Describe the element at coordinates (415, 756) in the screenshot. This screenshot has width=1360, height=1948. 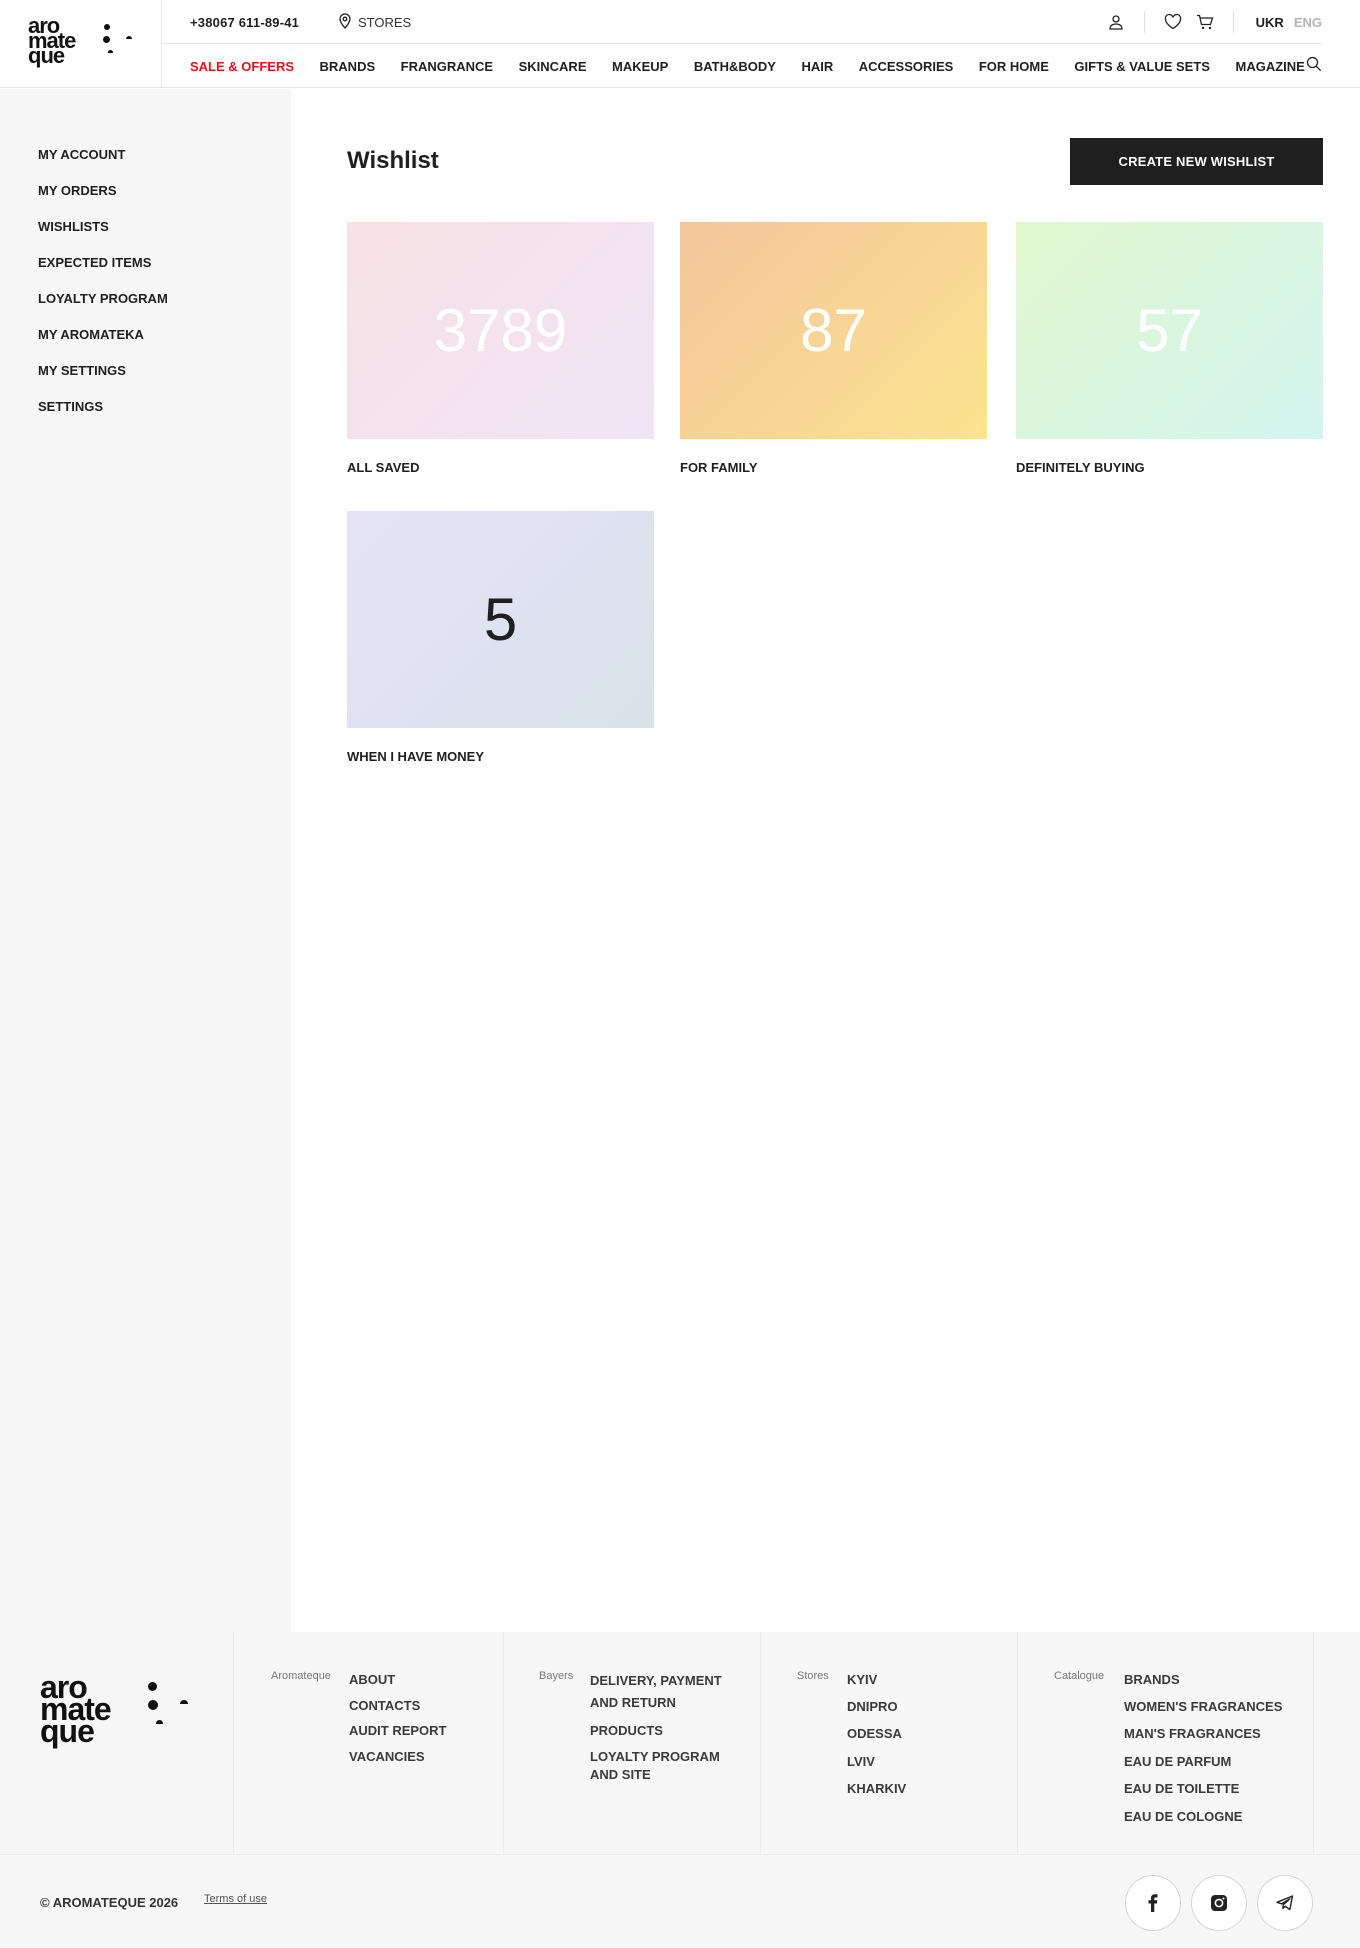
I see `wishlist-name: WHEN I HAVE MONEY` at that location.